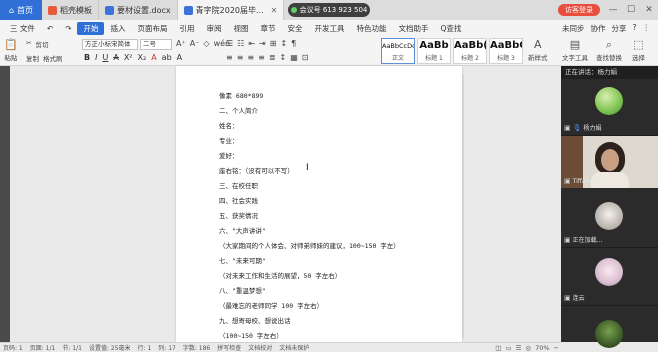  Describe the element at coordinates (87, 57) in the screenshot. I see `bold-icon: B` at that location.